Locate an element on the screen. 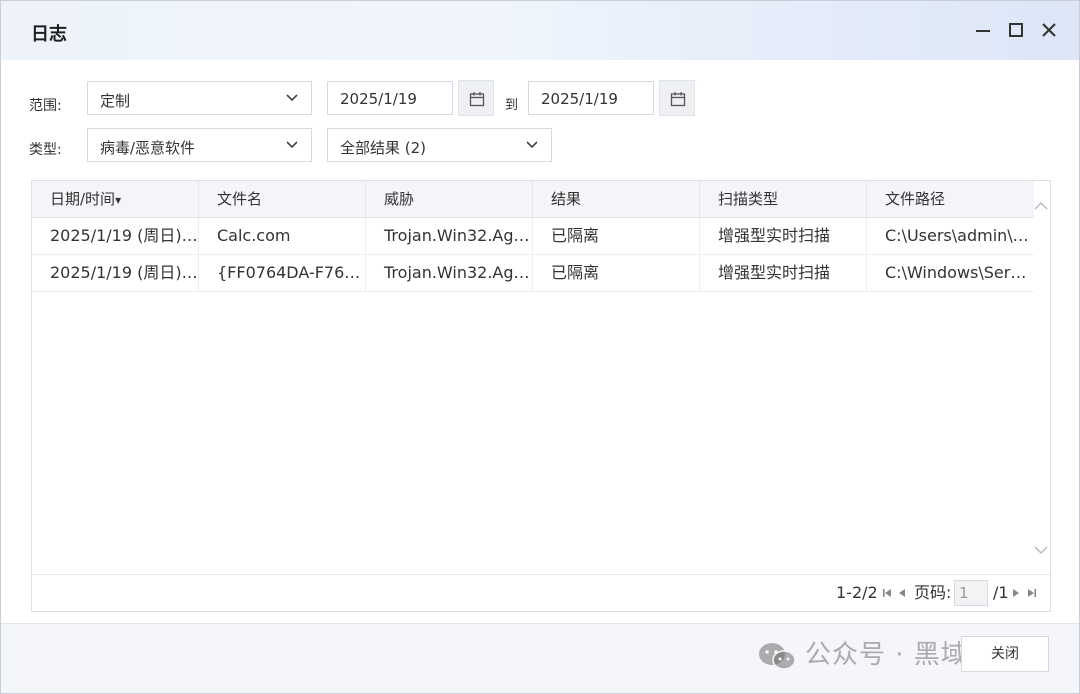 Image resolution: width=1080 pixels, height=694 pixels. table-header: 日期/时间▾ 文件名 威胁 结果 扫描类型 文件路径 is located at coordinates (533, 199).